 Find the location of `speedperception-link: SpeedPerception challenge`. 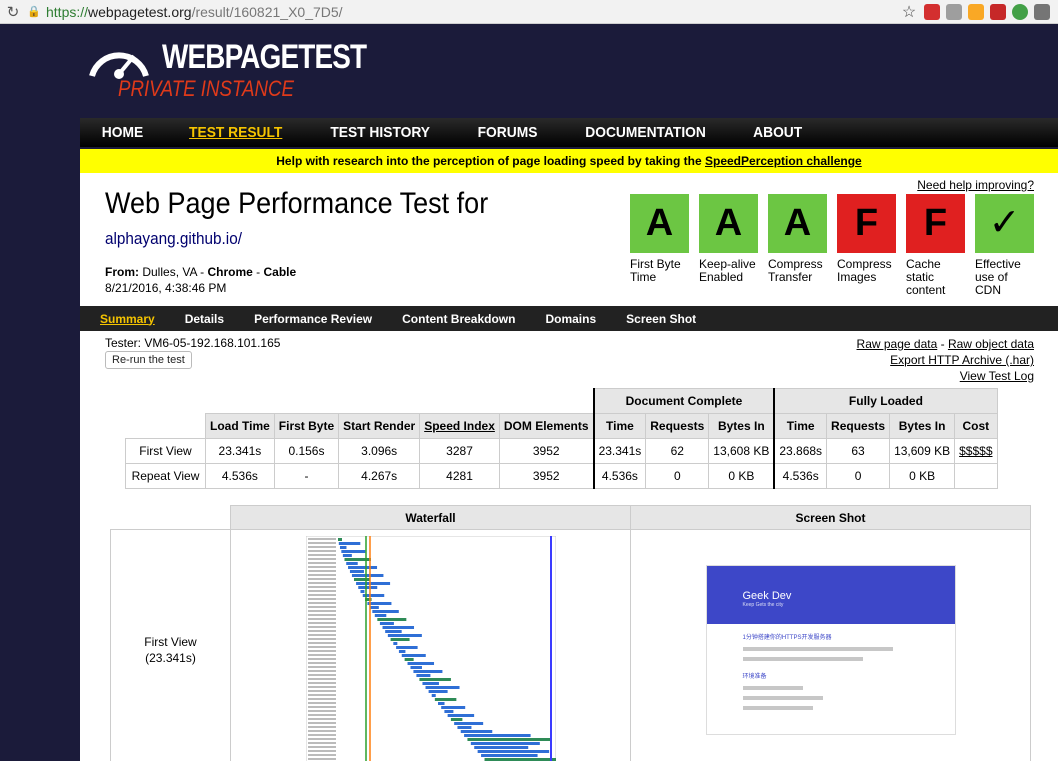

speedperception-link: SpeedPerception challenge is located at coordinates (783, 161).